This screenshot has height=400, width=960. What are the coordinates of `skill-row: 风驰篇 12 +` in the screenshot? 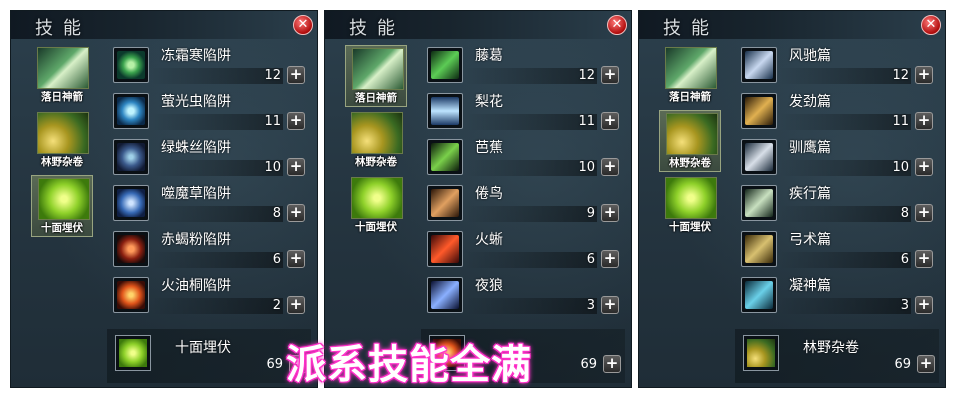 It's located at (837, 68).